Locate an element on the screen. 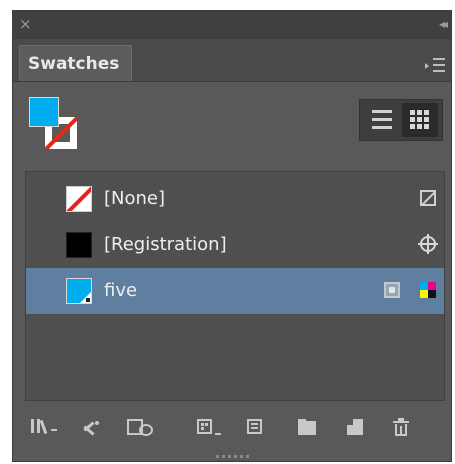  panel-title-bar: × ◂◂ is located at coordinates (232, 25).